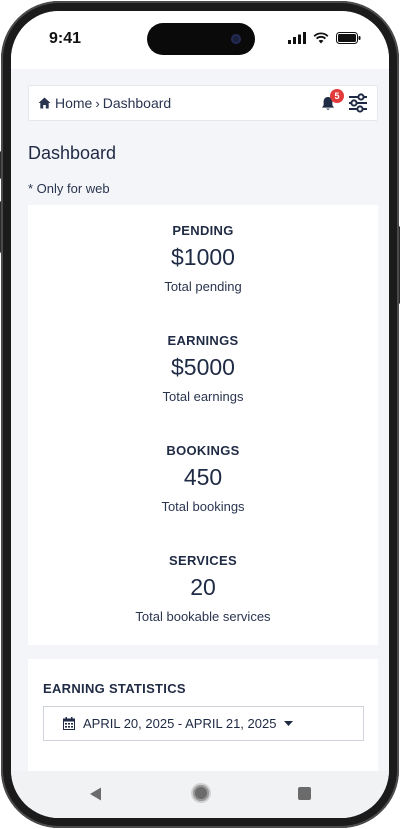  Describe the element at coordinates (69, 188) in the screenshot. I see `web-only-note: * Only for web` at that location.